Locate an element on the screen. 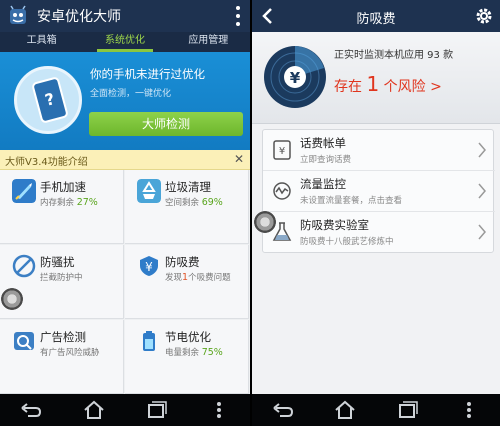 This screenshot has height=426, width=500. ad-search-icon is located at coordinates (24, 341).